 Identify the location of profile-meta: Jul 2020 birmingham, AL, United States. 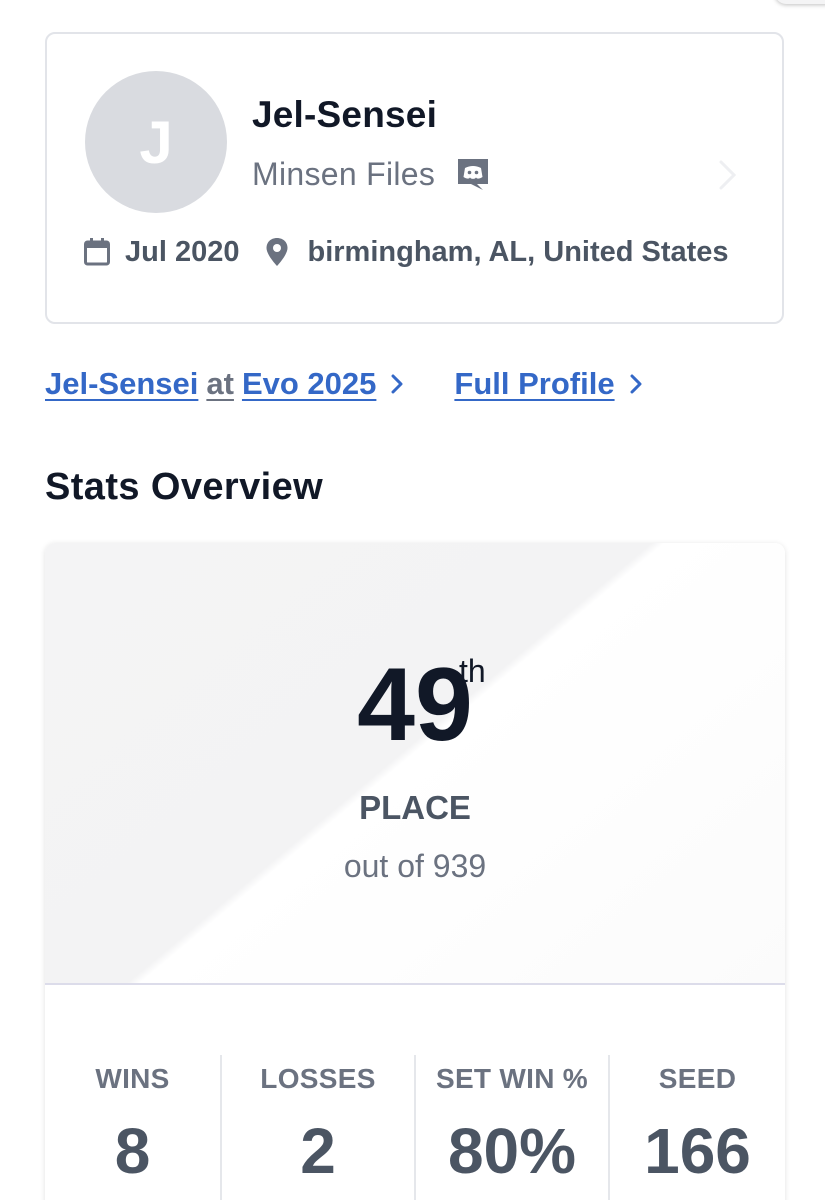
(406, 252).